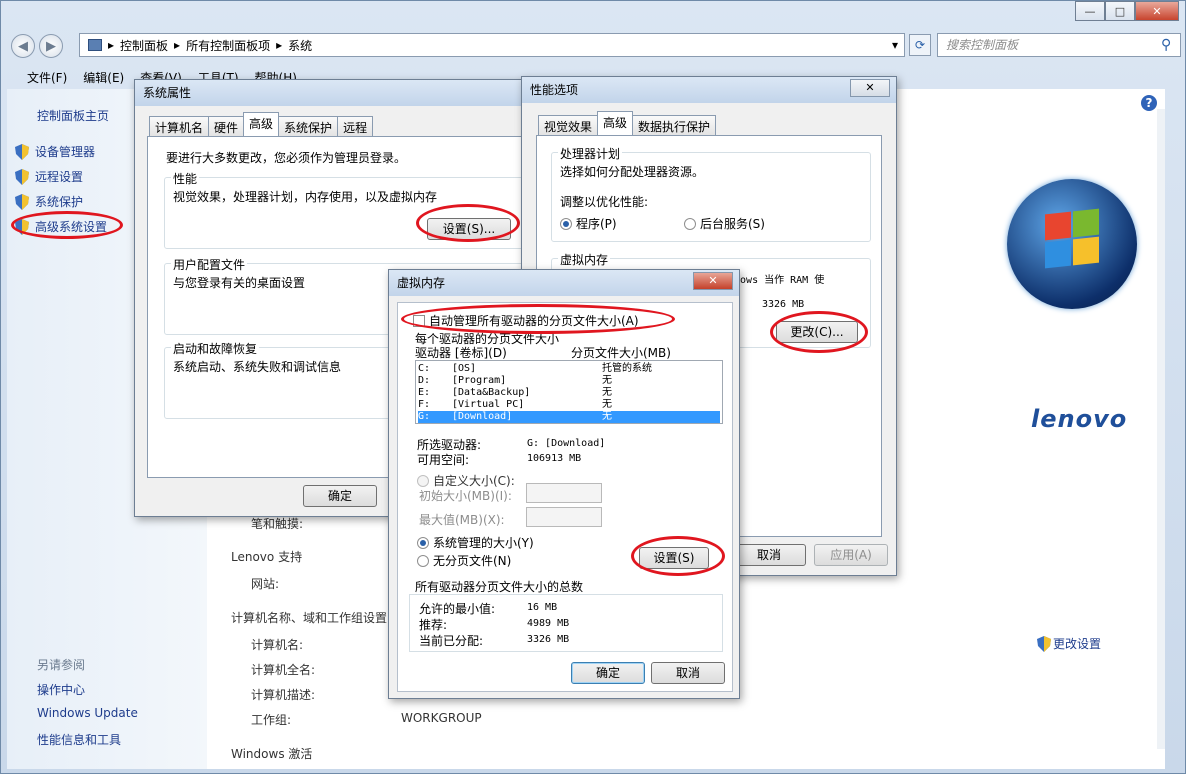 The height and width of the screenshot is (774, 1186). Describe the element at coordinates (596, 224) in the screenshot. I see `radio-label: 程序(P)` at that location.